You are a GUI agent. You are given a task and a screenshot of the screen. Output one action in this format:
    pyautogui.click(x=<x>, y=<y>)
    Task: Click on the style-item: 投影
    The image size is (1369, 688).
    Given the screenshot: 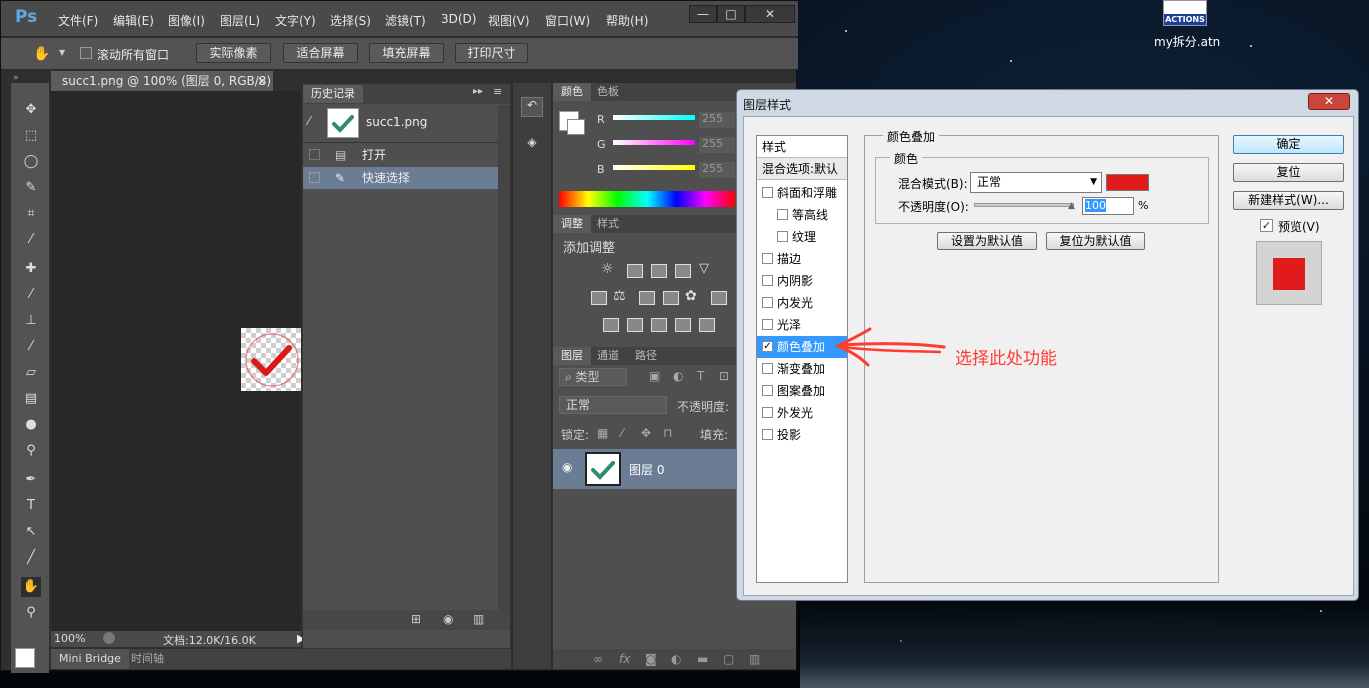 What is the action you would take?
    pyautogui.click(x=802, y=435)
    